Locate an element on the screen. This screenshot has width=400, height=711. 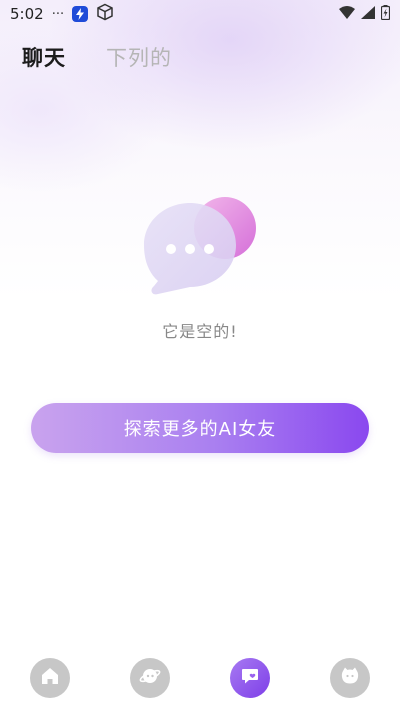
status-right is located at coordinates (365, 14).